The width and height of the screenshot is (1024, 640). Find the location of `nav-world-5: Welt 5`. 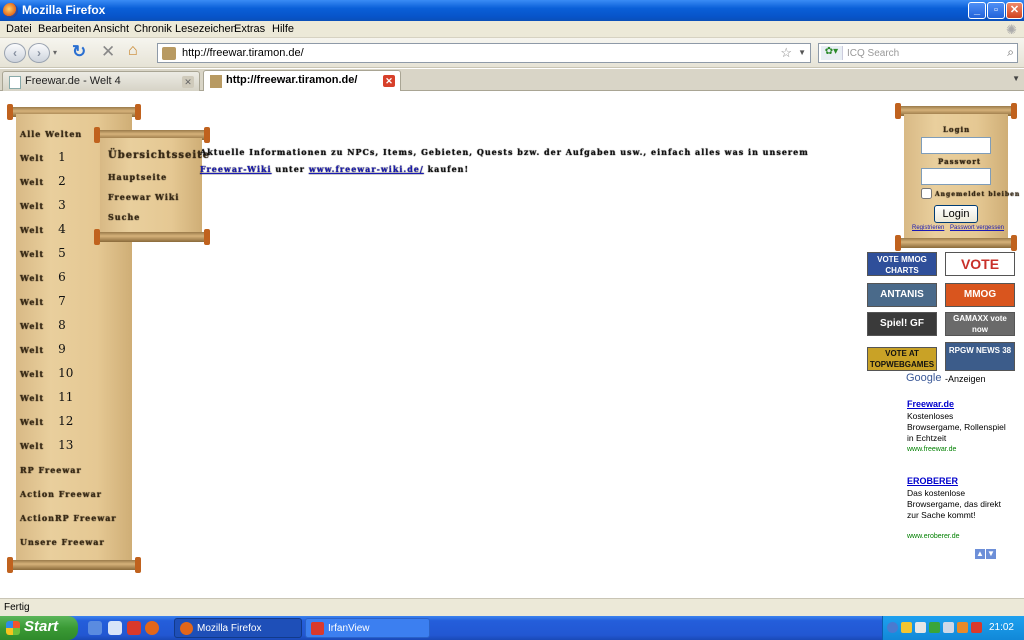

nav-world-5: Welt 5 is located at coordinates (43, 253).